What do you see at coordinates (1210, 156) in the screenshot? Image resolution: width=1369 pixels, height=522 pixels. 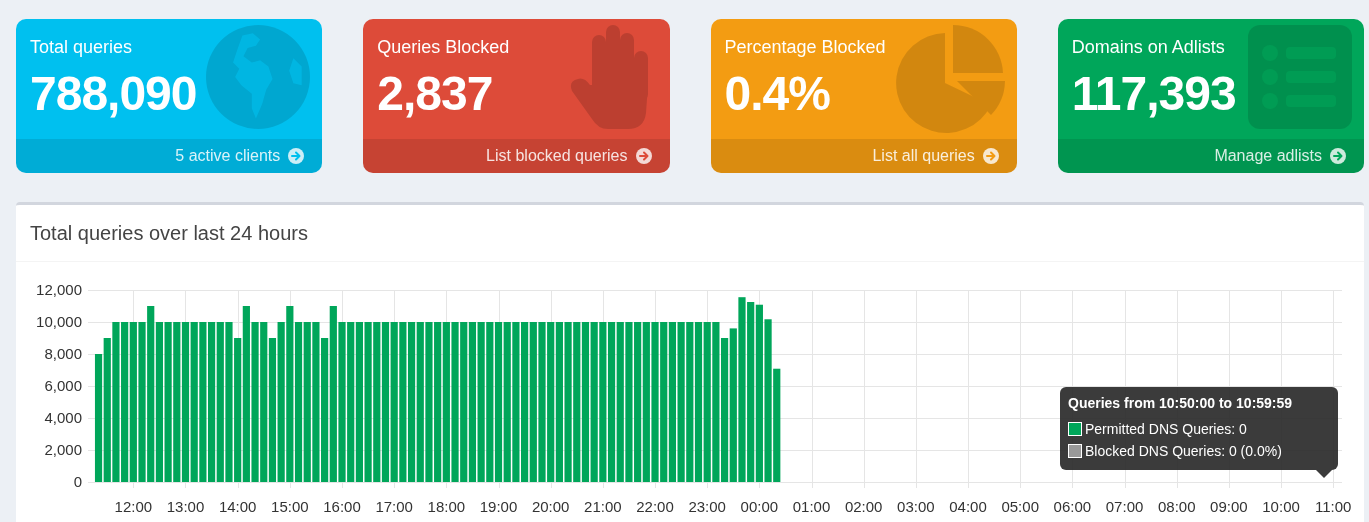 I see `card-footer-link: Manage adlists` at bounding box center [1210, 156].